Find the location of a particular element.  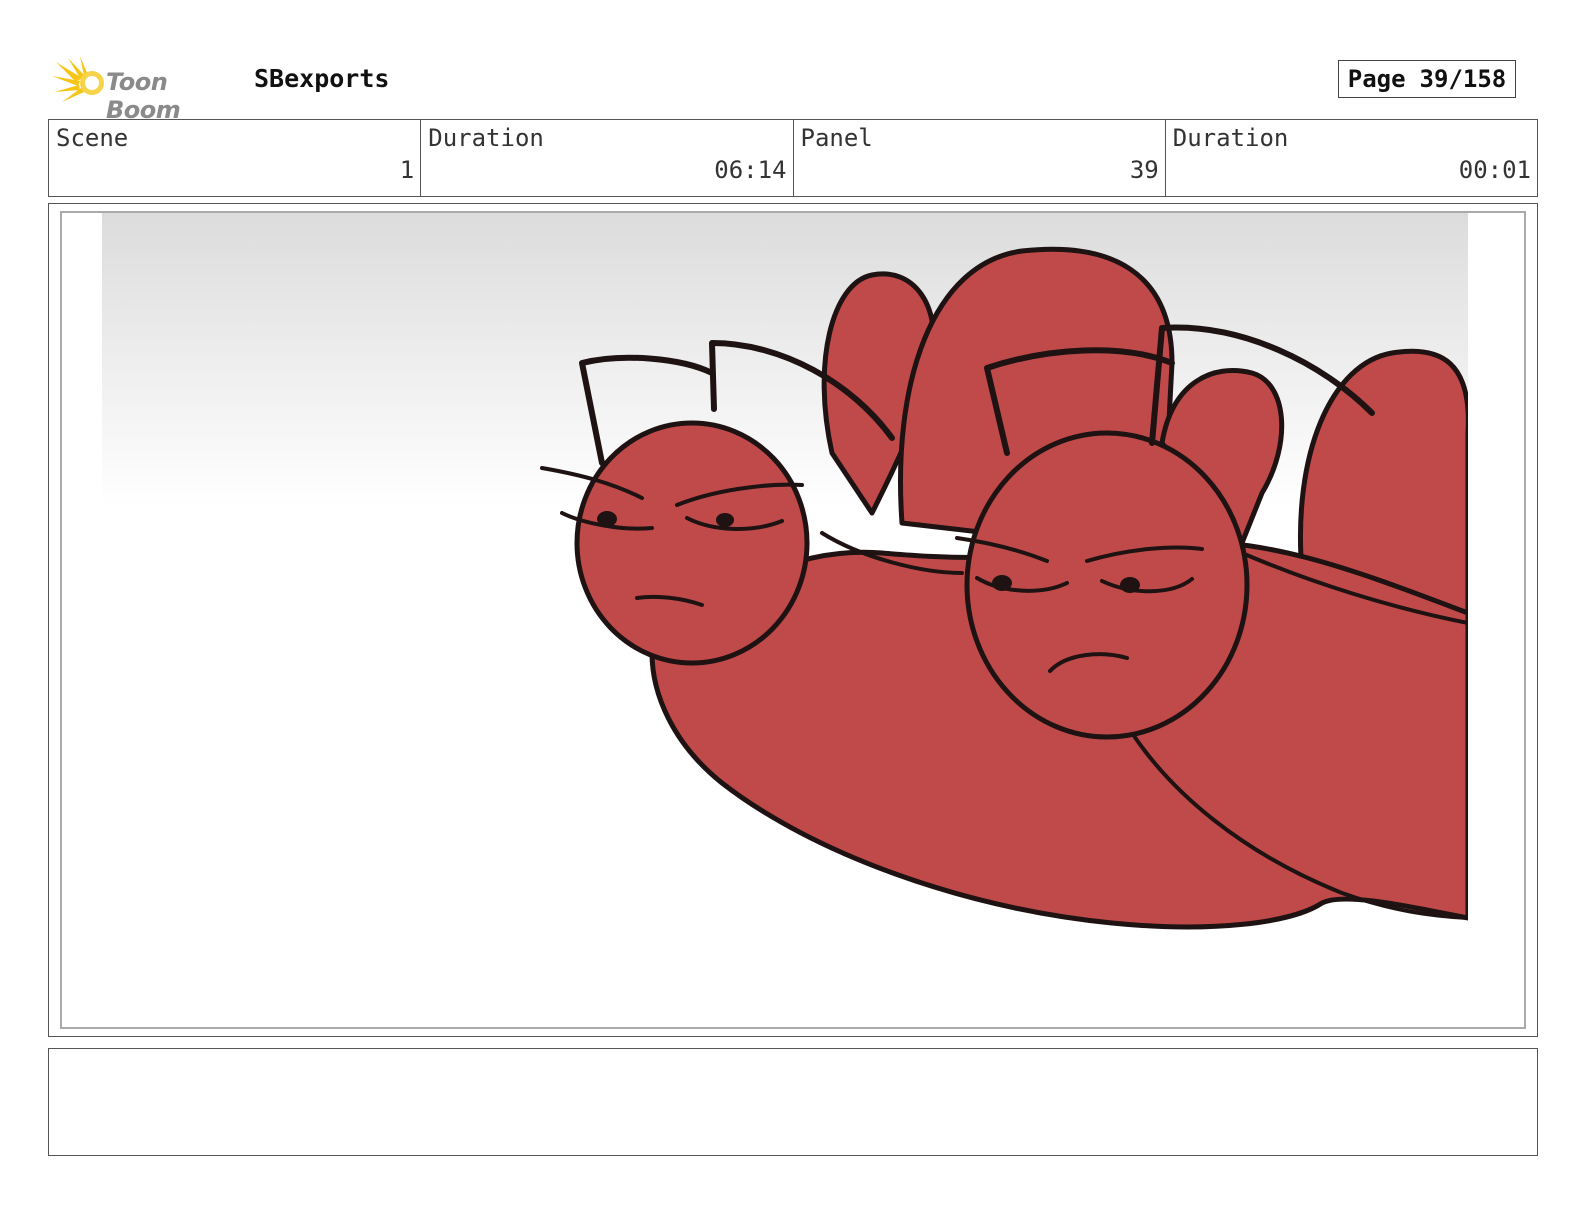

page-indicator: Page 39/158 is located at coordinates (1427, 79).